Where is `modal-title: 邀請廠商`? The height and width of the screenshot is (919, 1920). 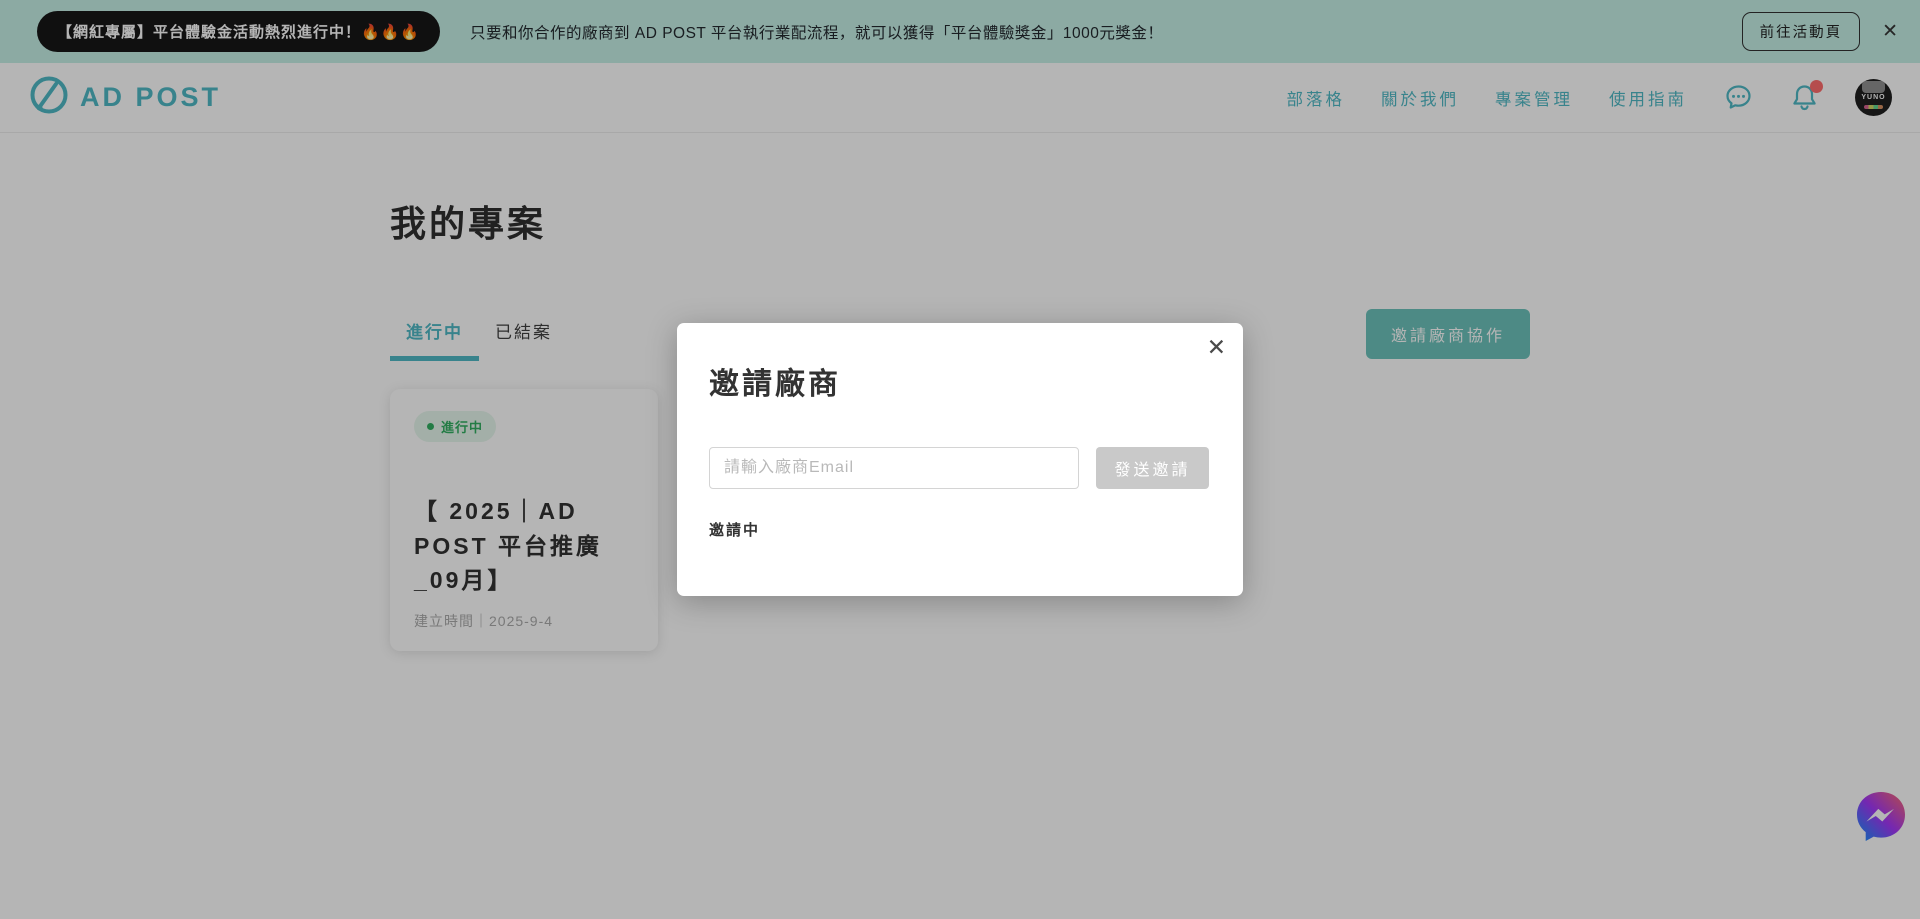
modal-title: 邀請廠商 is located at coordinates (775, 384).